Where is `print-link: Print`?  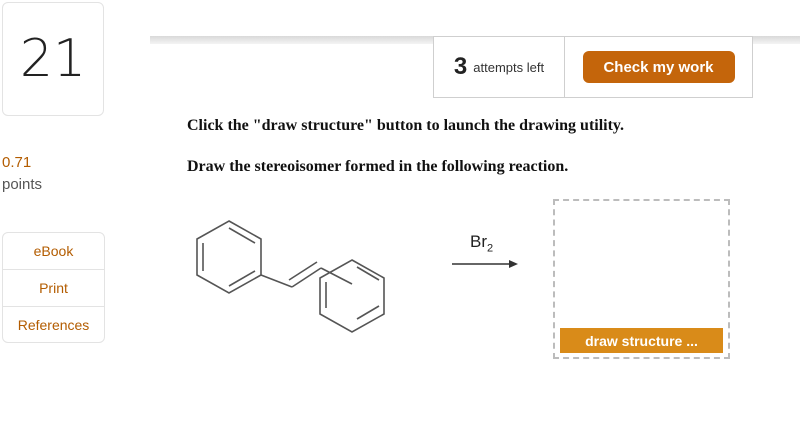 print-link: Print is located at coordinates (53, 288).